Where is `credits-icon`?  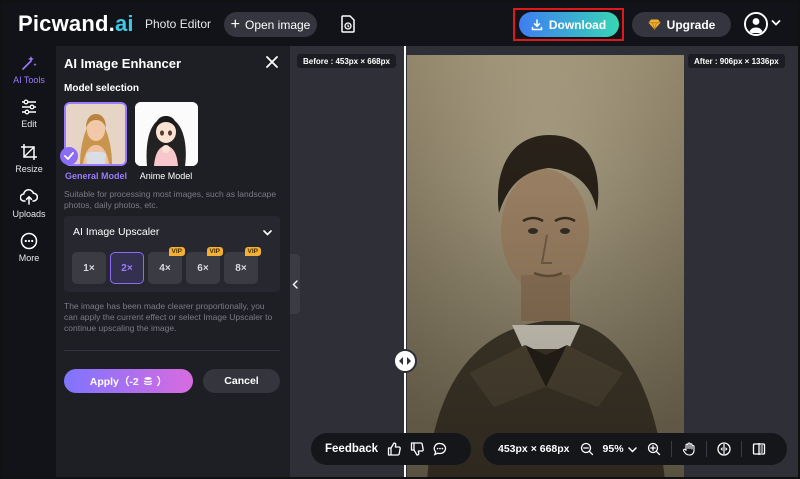
credits-icon is located at coordinates (147, 381).